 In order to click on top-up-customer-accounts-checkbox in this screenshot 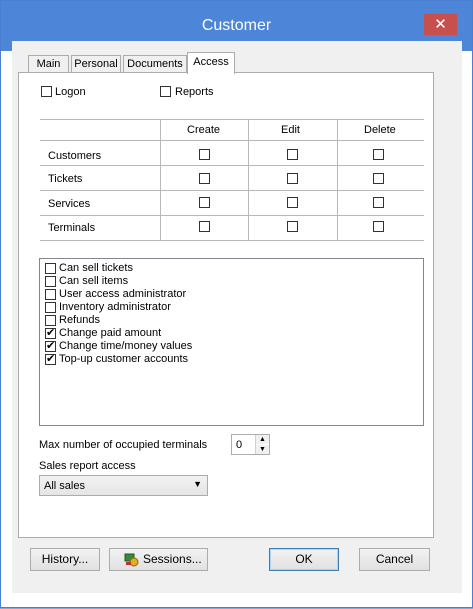, I will do `click(50, 359)`.